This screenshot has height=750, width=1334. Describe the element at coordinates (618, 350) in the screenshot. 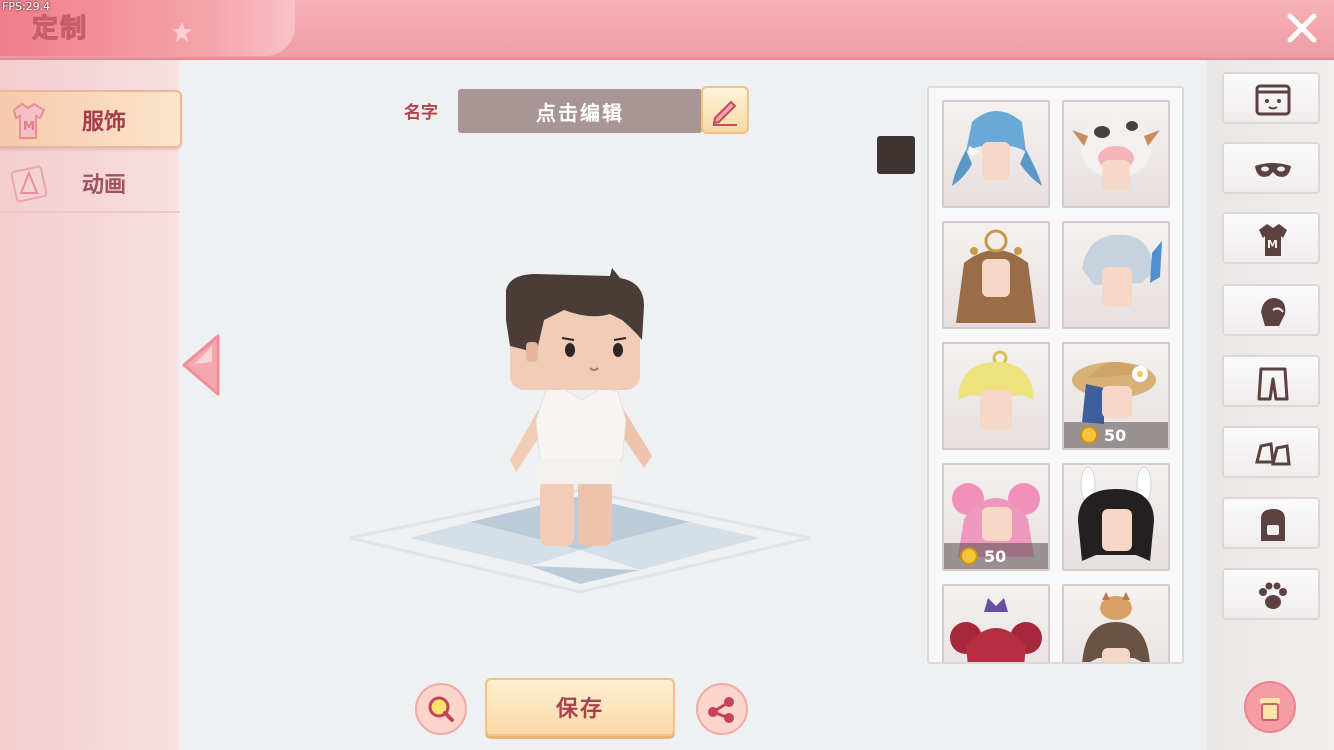

I see `character-right-eye` at that location.